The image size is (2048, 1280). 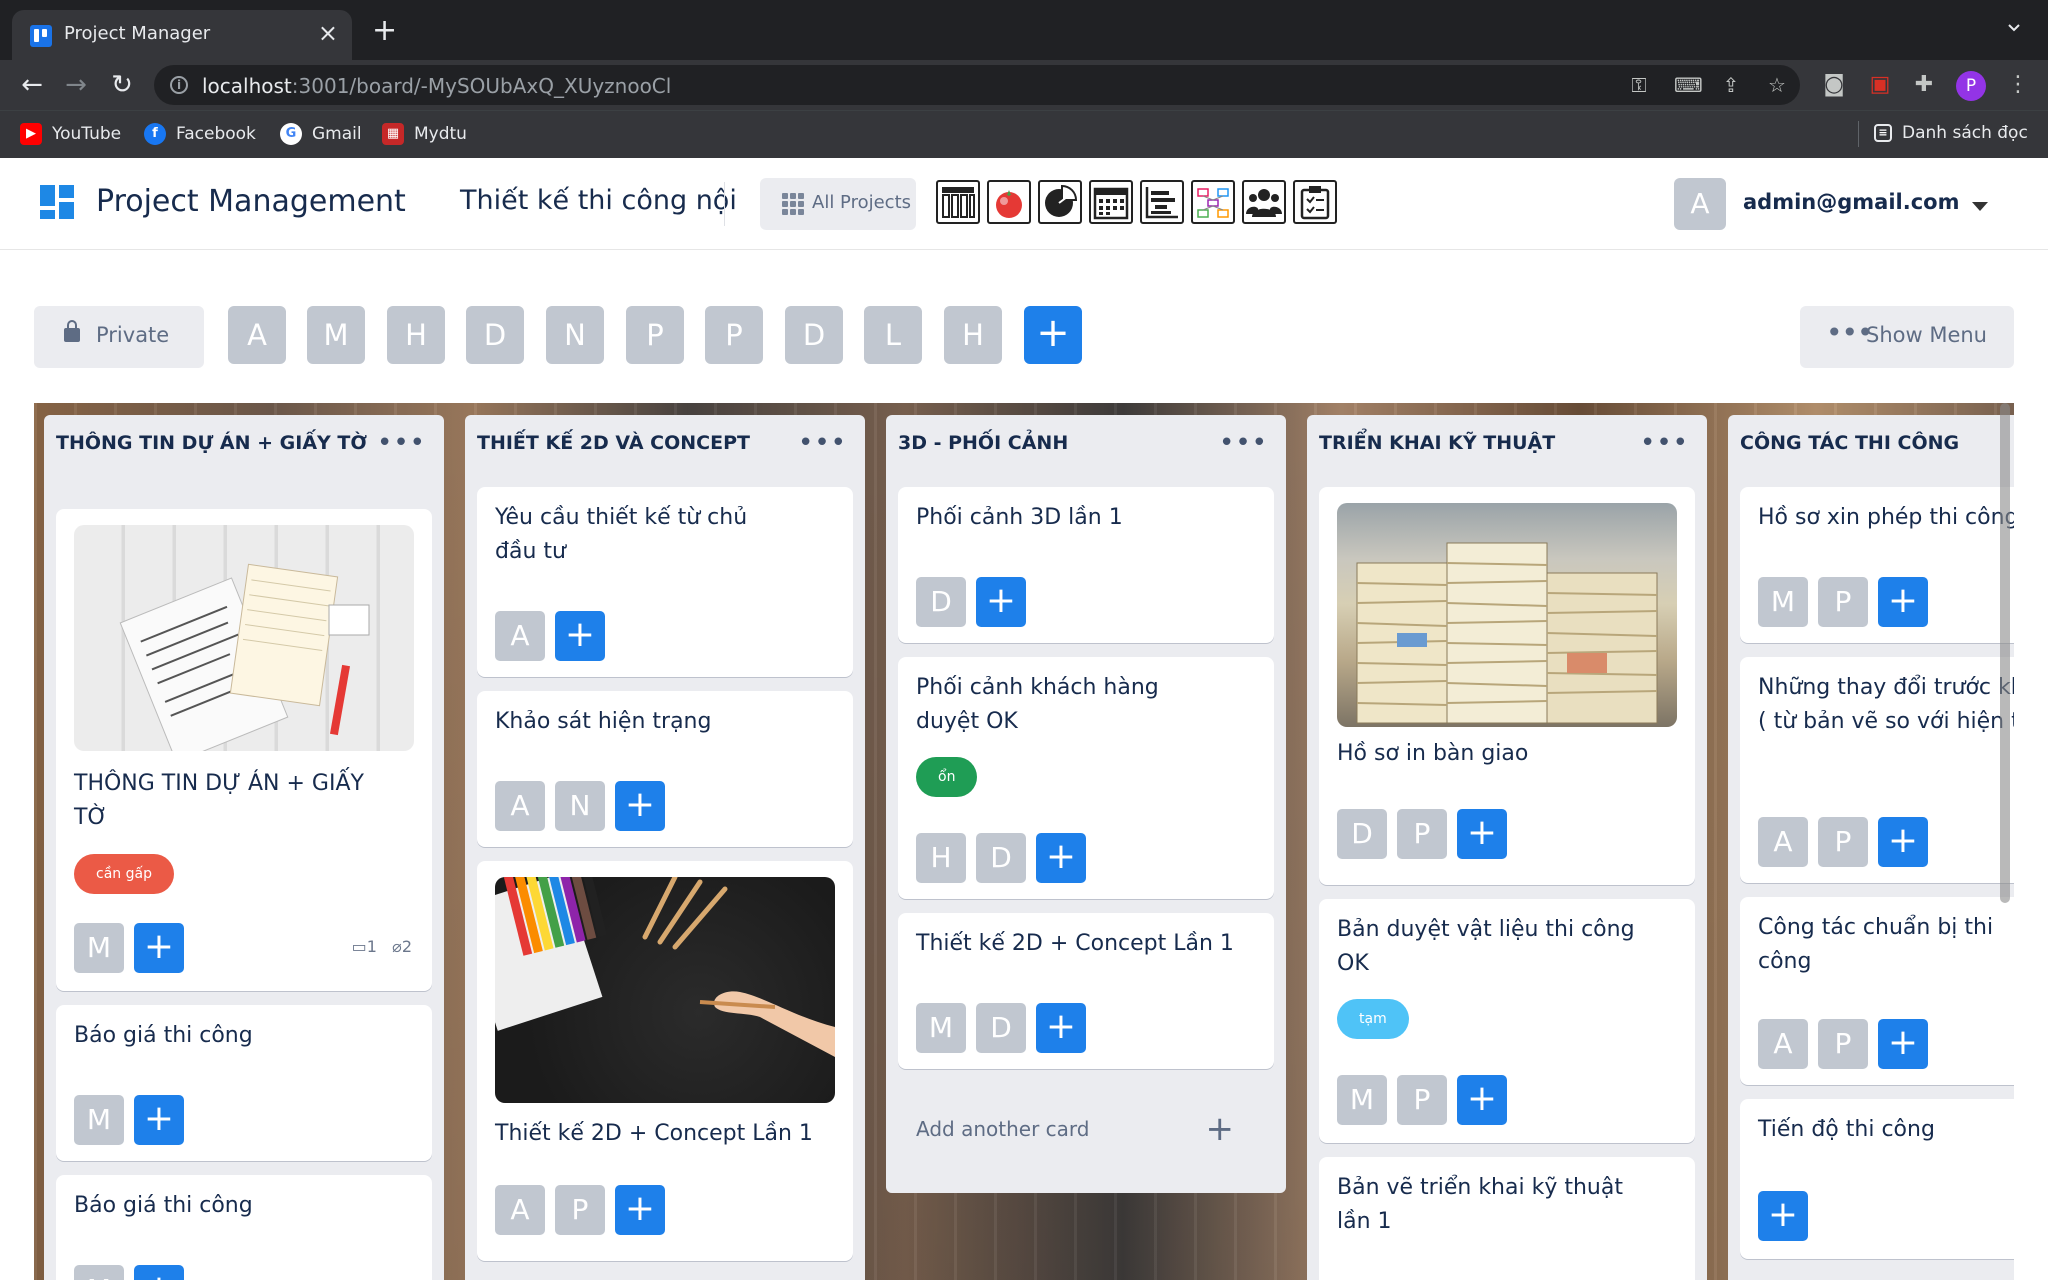 I want to click on card: Yêu cầu thiết kế từ chủ đầu tư A +, so click(x=665, y=582).